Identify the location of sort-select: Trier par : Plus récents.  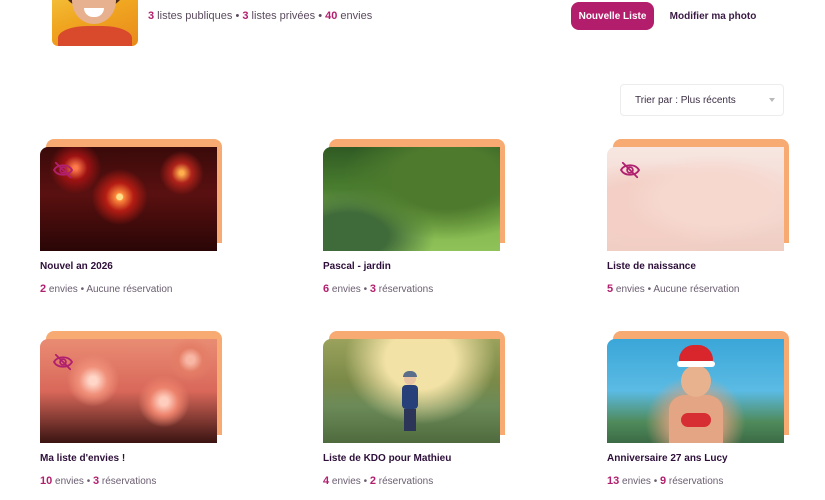
(702, 100).